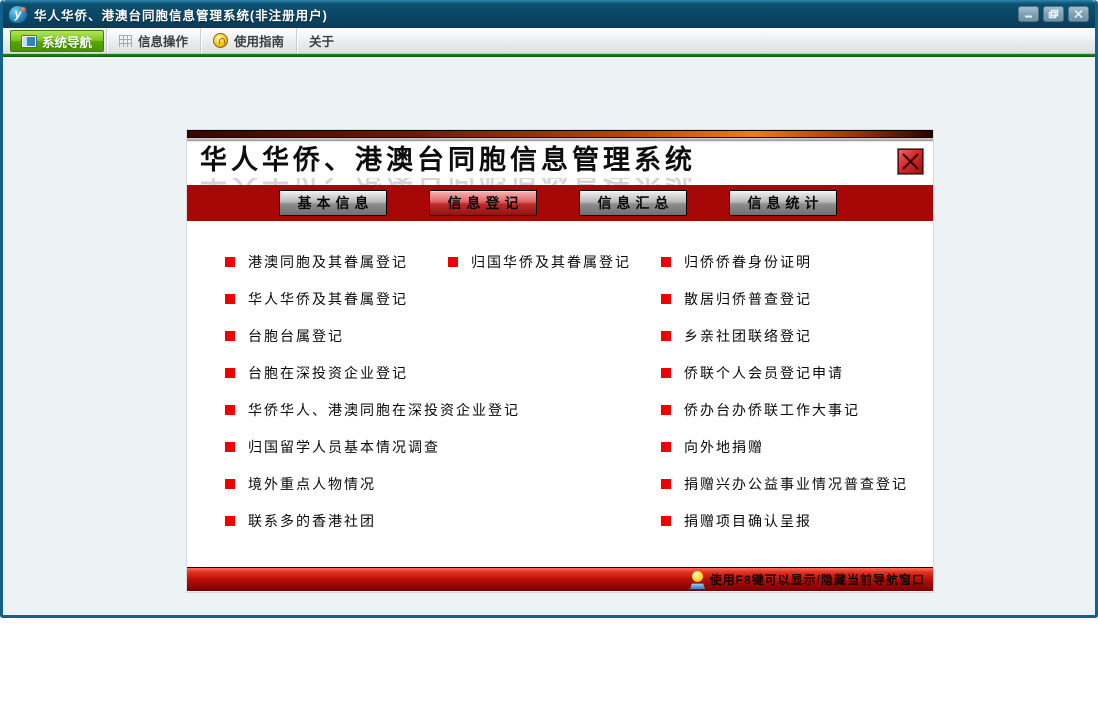 Image resolution: width=1098 pixels, height=716 pixels. What do you see at coordinates (784, 483) in the screenshot?
I see `menu-item: 捐赠兴办公益事业情况普查登记` at bounding box center [784, 483].